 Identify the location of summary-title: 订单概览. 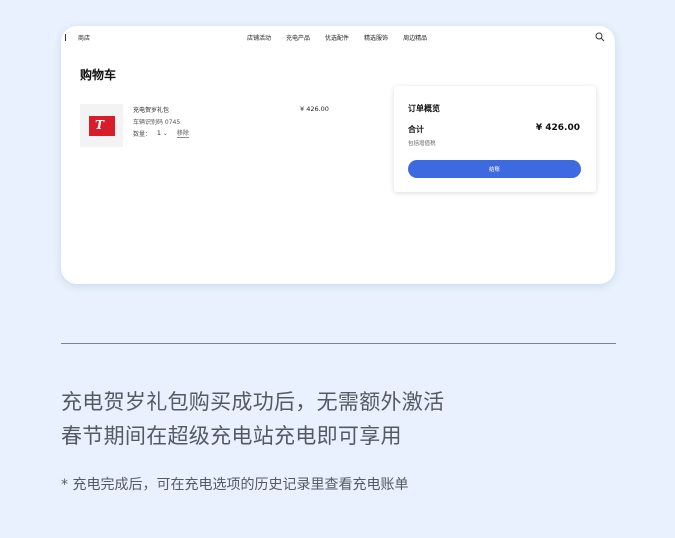
(424, 108).